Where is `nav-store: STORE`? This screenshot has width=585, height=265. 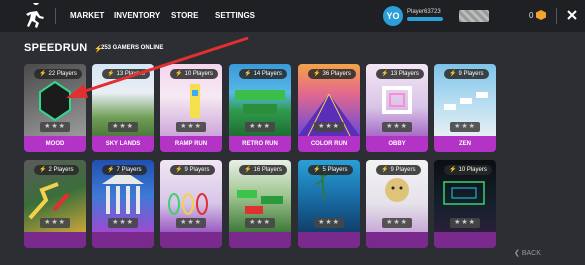 nav-store: STORE is located at coordinates (184, 15).